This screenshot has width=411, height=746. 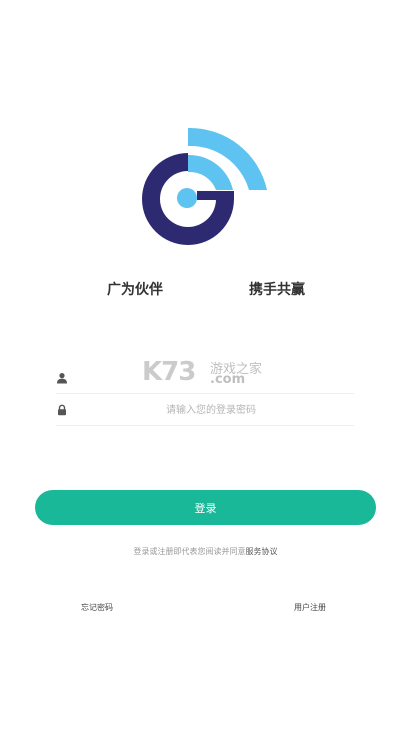 I want to click on register-link: 用户注册, so click(x=310, y=607).